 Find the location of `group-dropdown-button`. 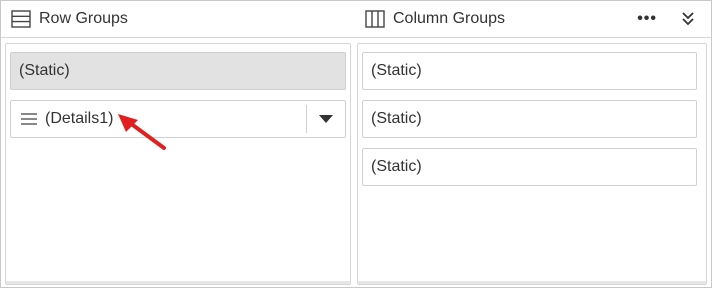

group-dropdown-button is located at coordinates (325, 119).